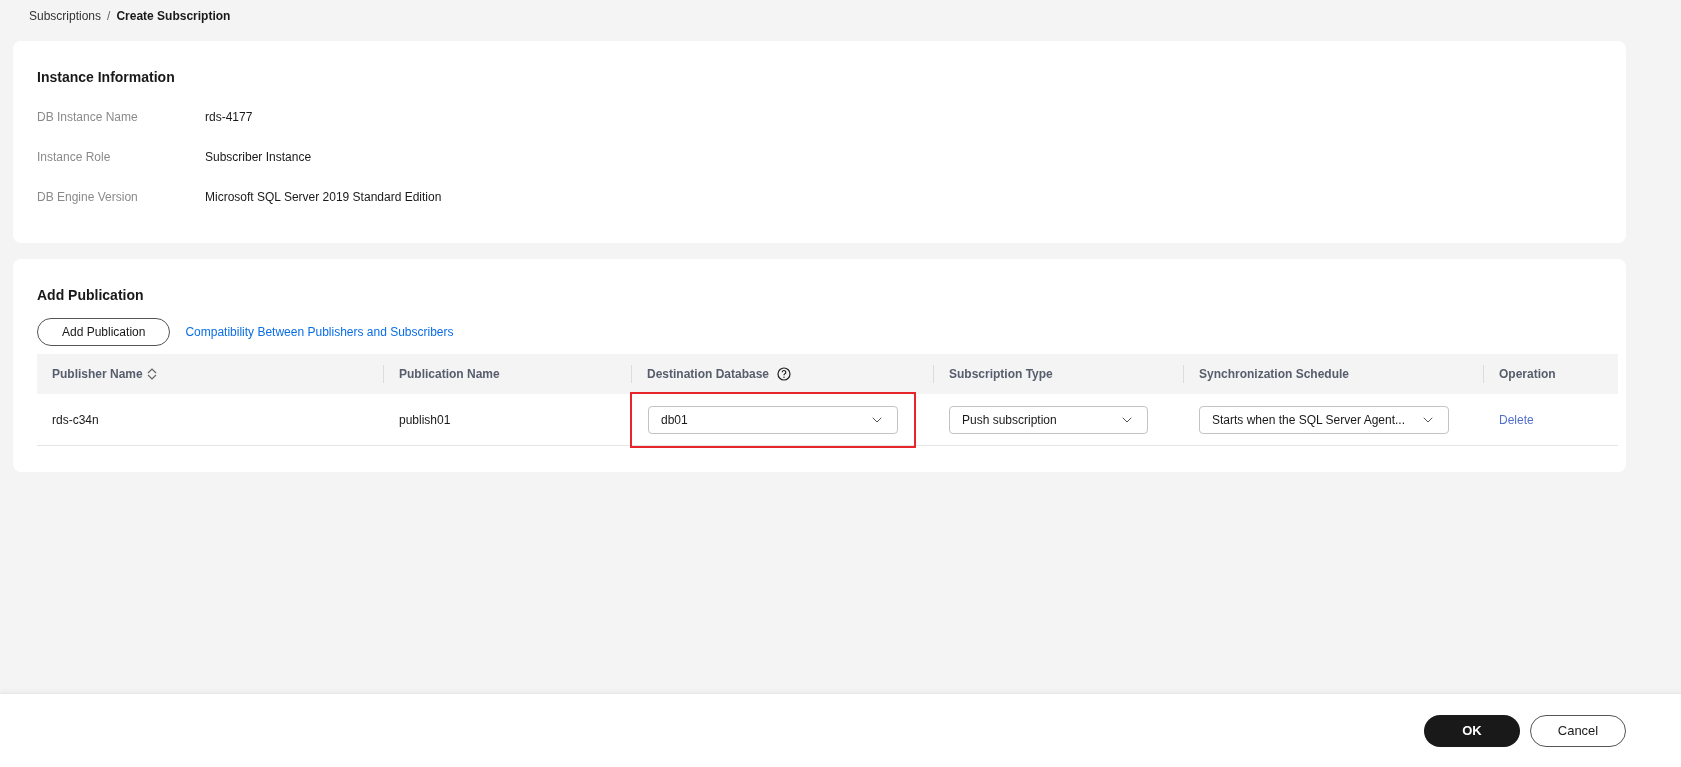 This screenshot has width=1681, height=767. What do you see at coordinates (104, 332) in the screenshot?
I see `add-publication-button: Add Publication` at bounding box center [104, 332].